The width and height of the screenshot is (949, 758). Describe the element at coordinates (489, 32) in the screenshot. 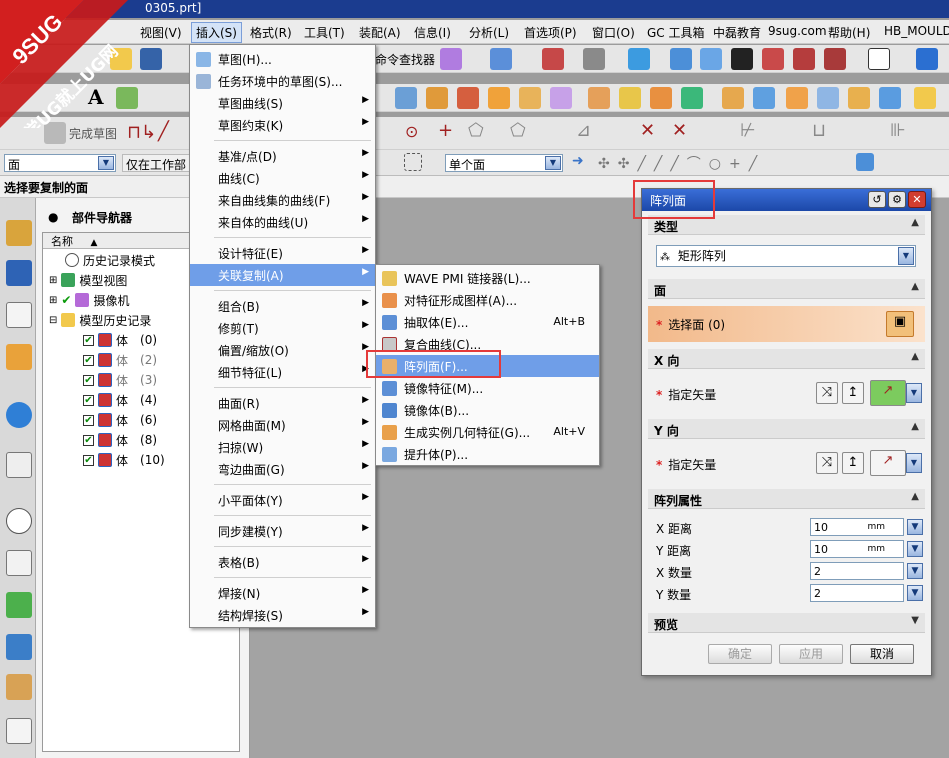

I see `menu-analysis: 分析(L)` at that location.